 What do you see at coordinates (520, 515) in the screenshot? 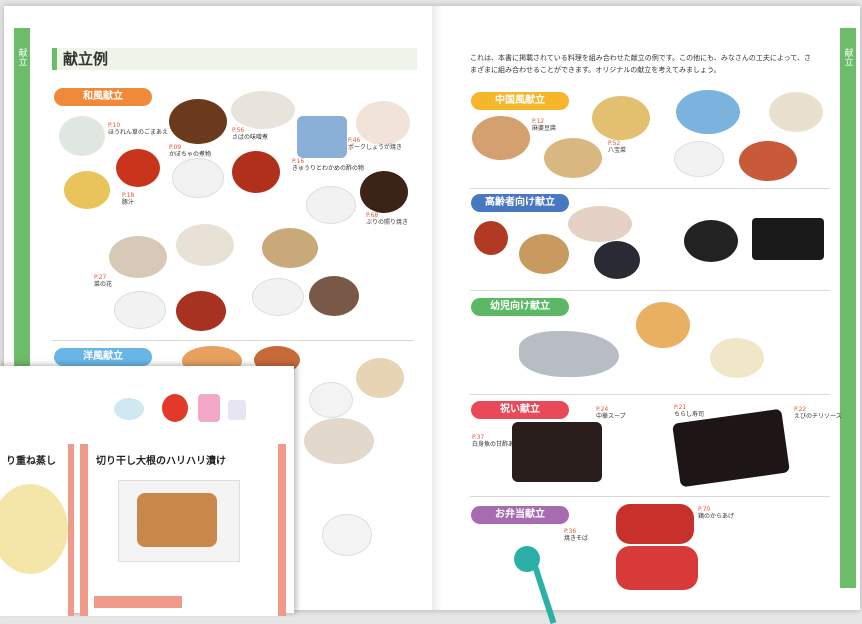
I see `section-label-bento: お弁当献立` at bounding box center [520, 515].